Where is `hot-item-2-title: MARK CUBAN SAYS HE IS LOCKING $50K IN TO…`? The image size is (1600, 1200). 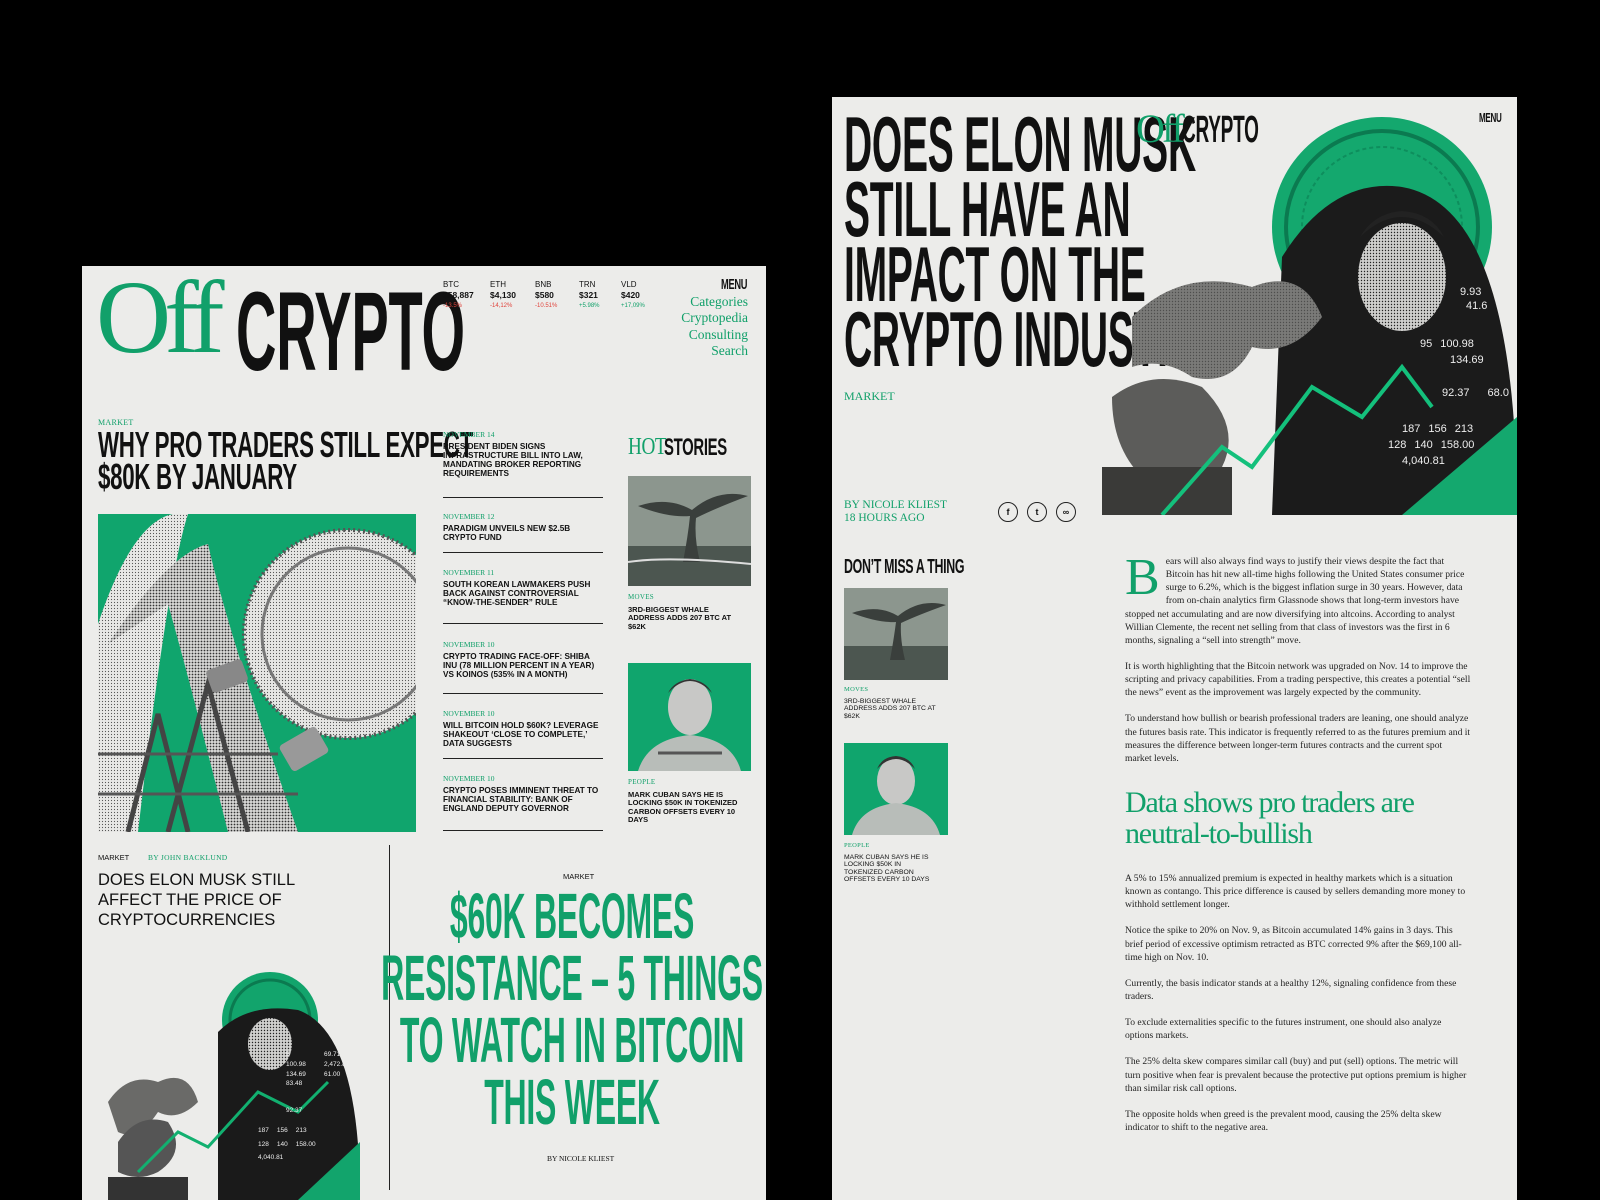 hot-item-2-title: MARK CUBAN SAYS HE IS LOCKING $50K IN TO… is located at coordinates (683, 807).